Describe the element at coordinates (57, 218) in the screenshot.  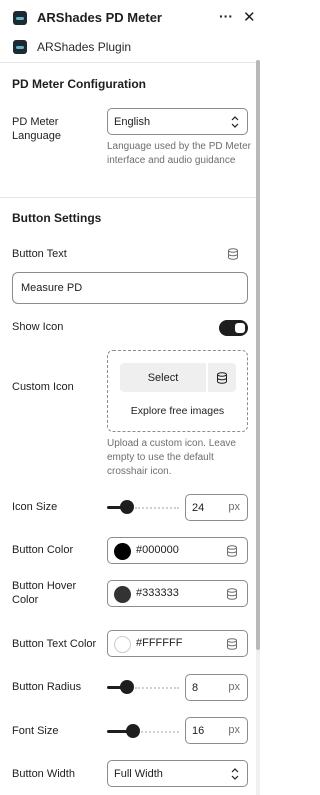
I see `button-settings-title: Button Settings` at that location.